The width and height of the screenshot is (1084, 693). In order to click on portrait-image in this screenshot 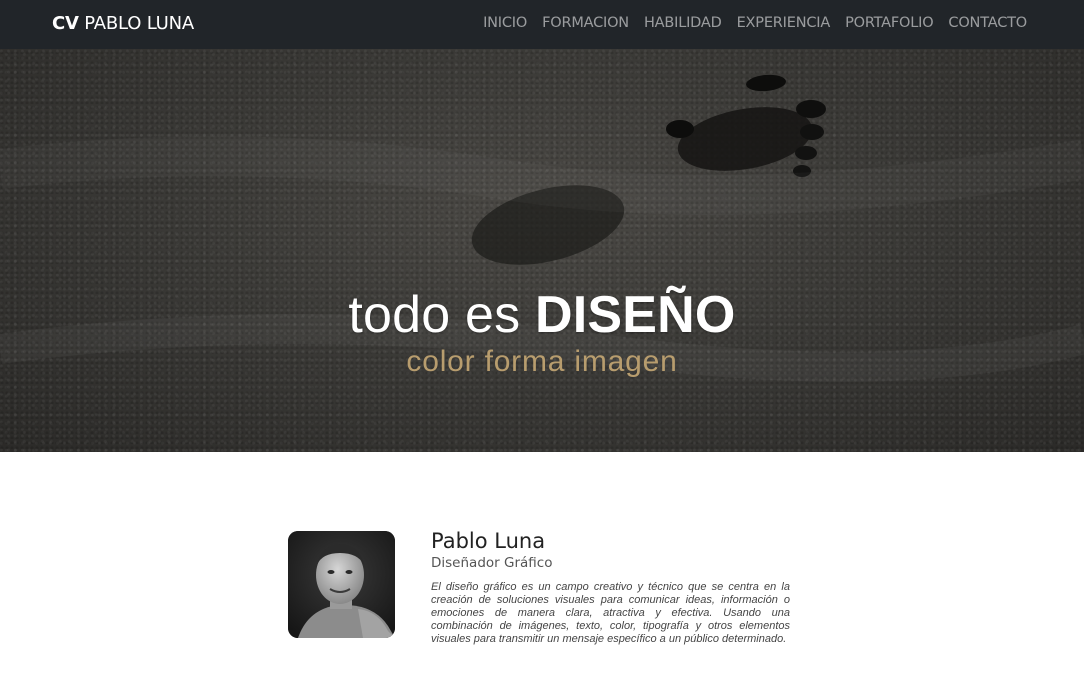, I will do `click(341, 584)`.